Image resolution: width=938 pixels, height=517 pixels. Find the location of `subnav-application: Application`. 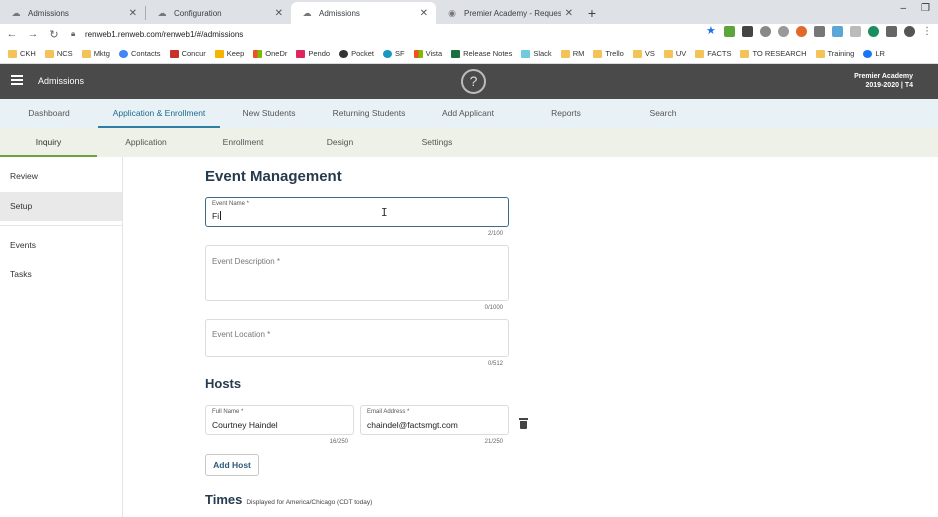

subnav-application: Application is located at coordinates (146, 142).